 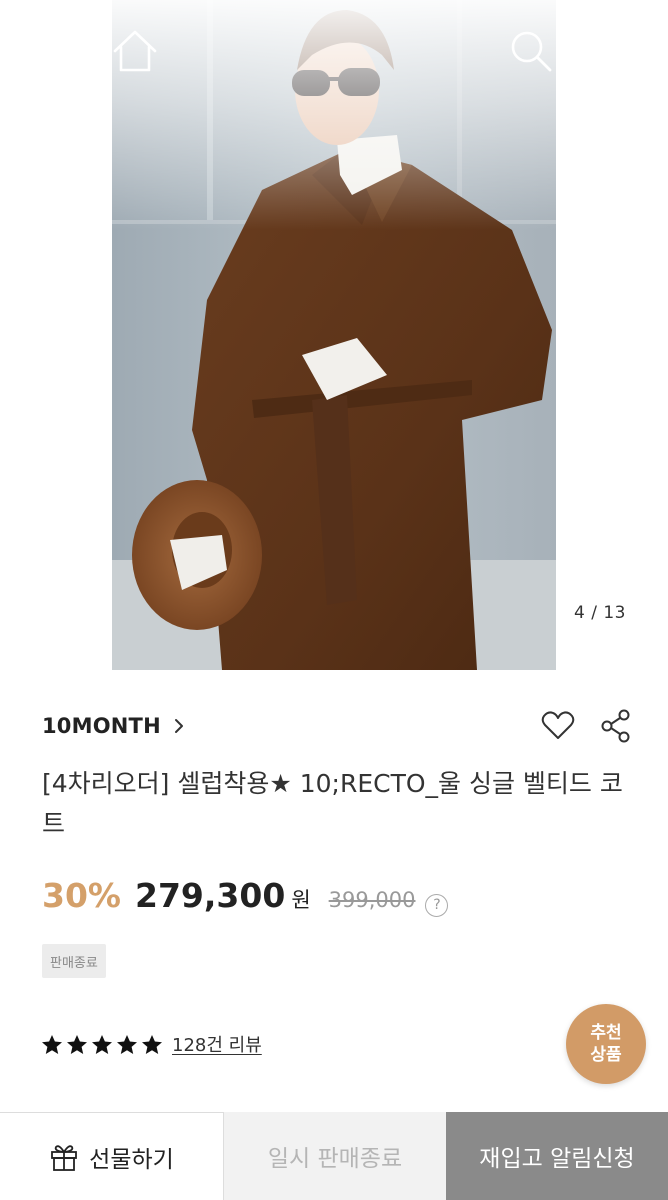 I want to click on chevron-right-icon, so click(x=179, y=726).